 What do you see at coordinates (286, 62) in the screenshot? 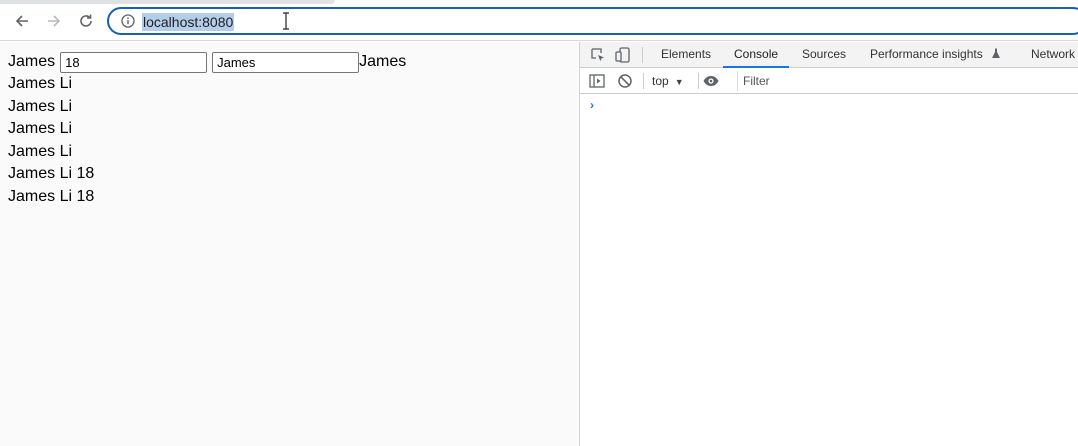
I see `name-input` at bounding box center [286, 62].